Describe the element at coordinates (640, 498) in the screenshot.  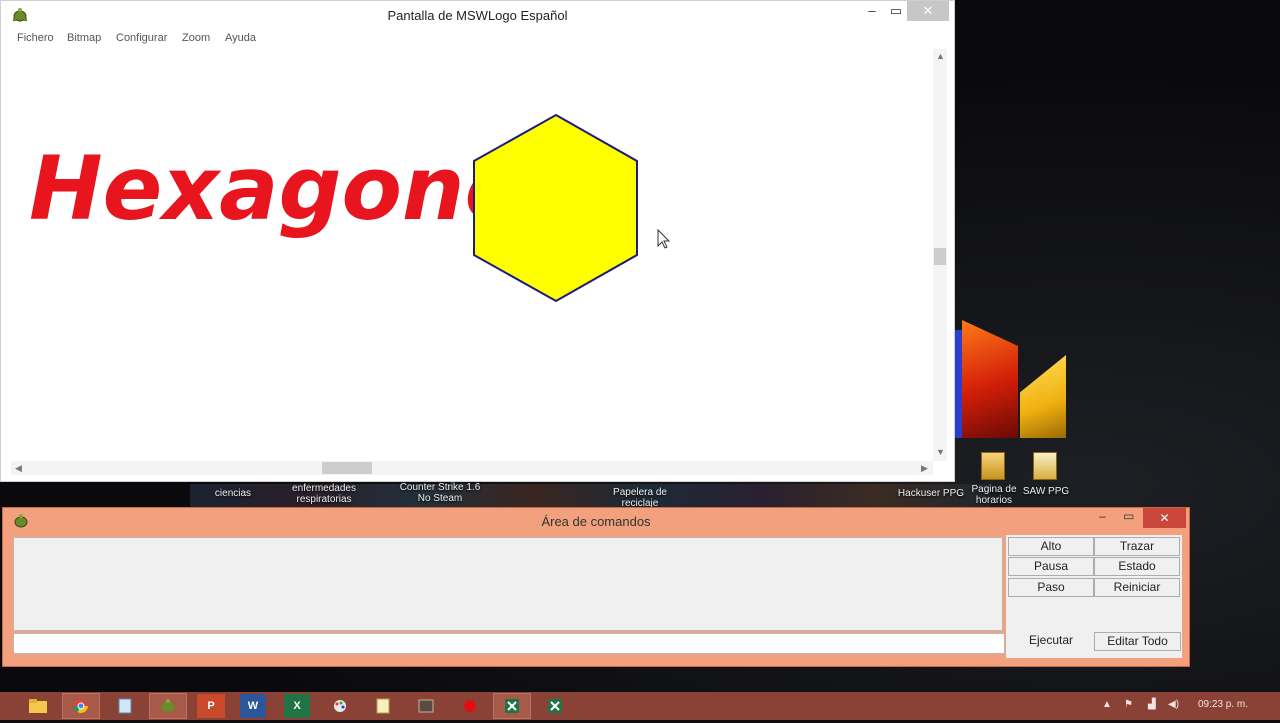
I see `desktop-label-papelera: Papelera de reciclaje` at that location.